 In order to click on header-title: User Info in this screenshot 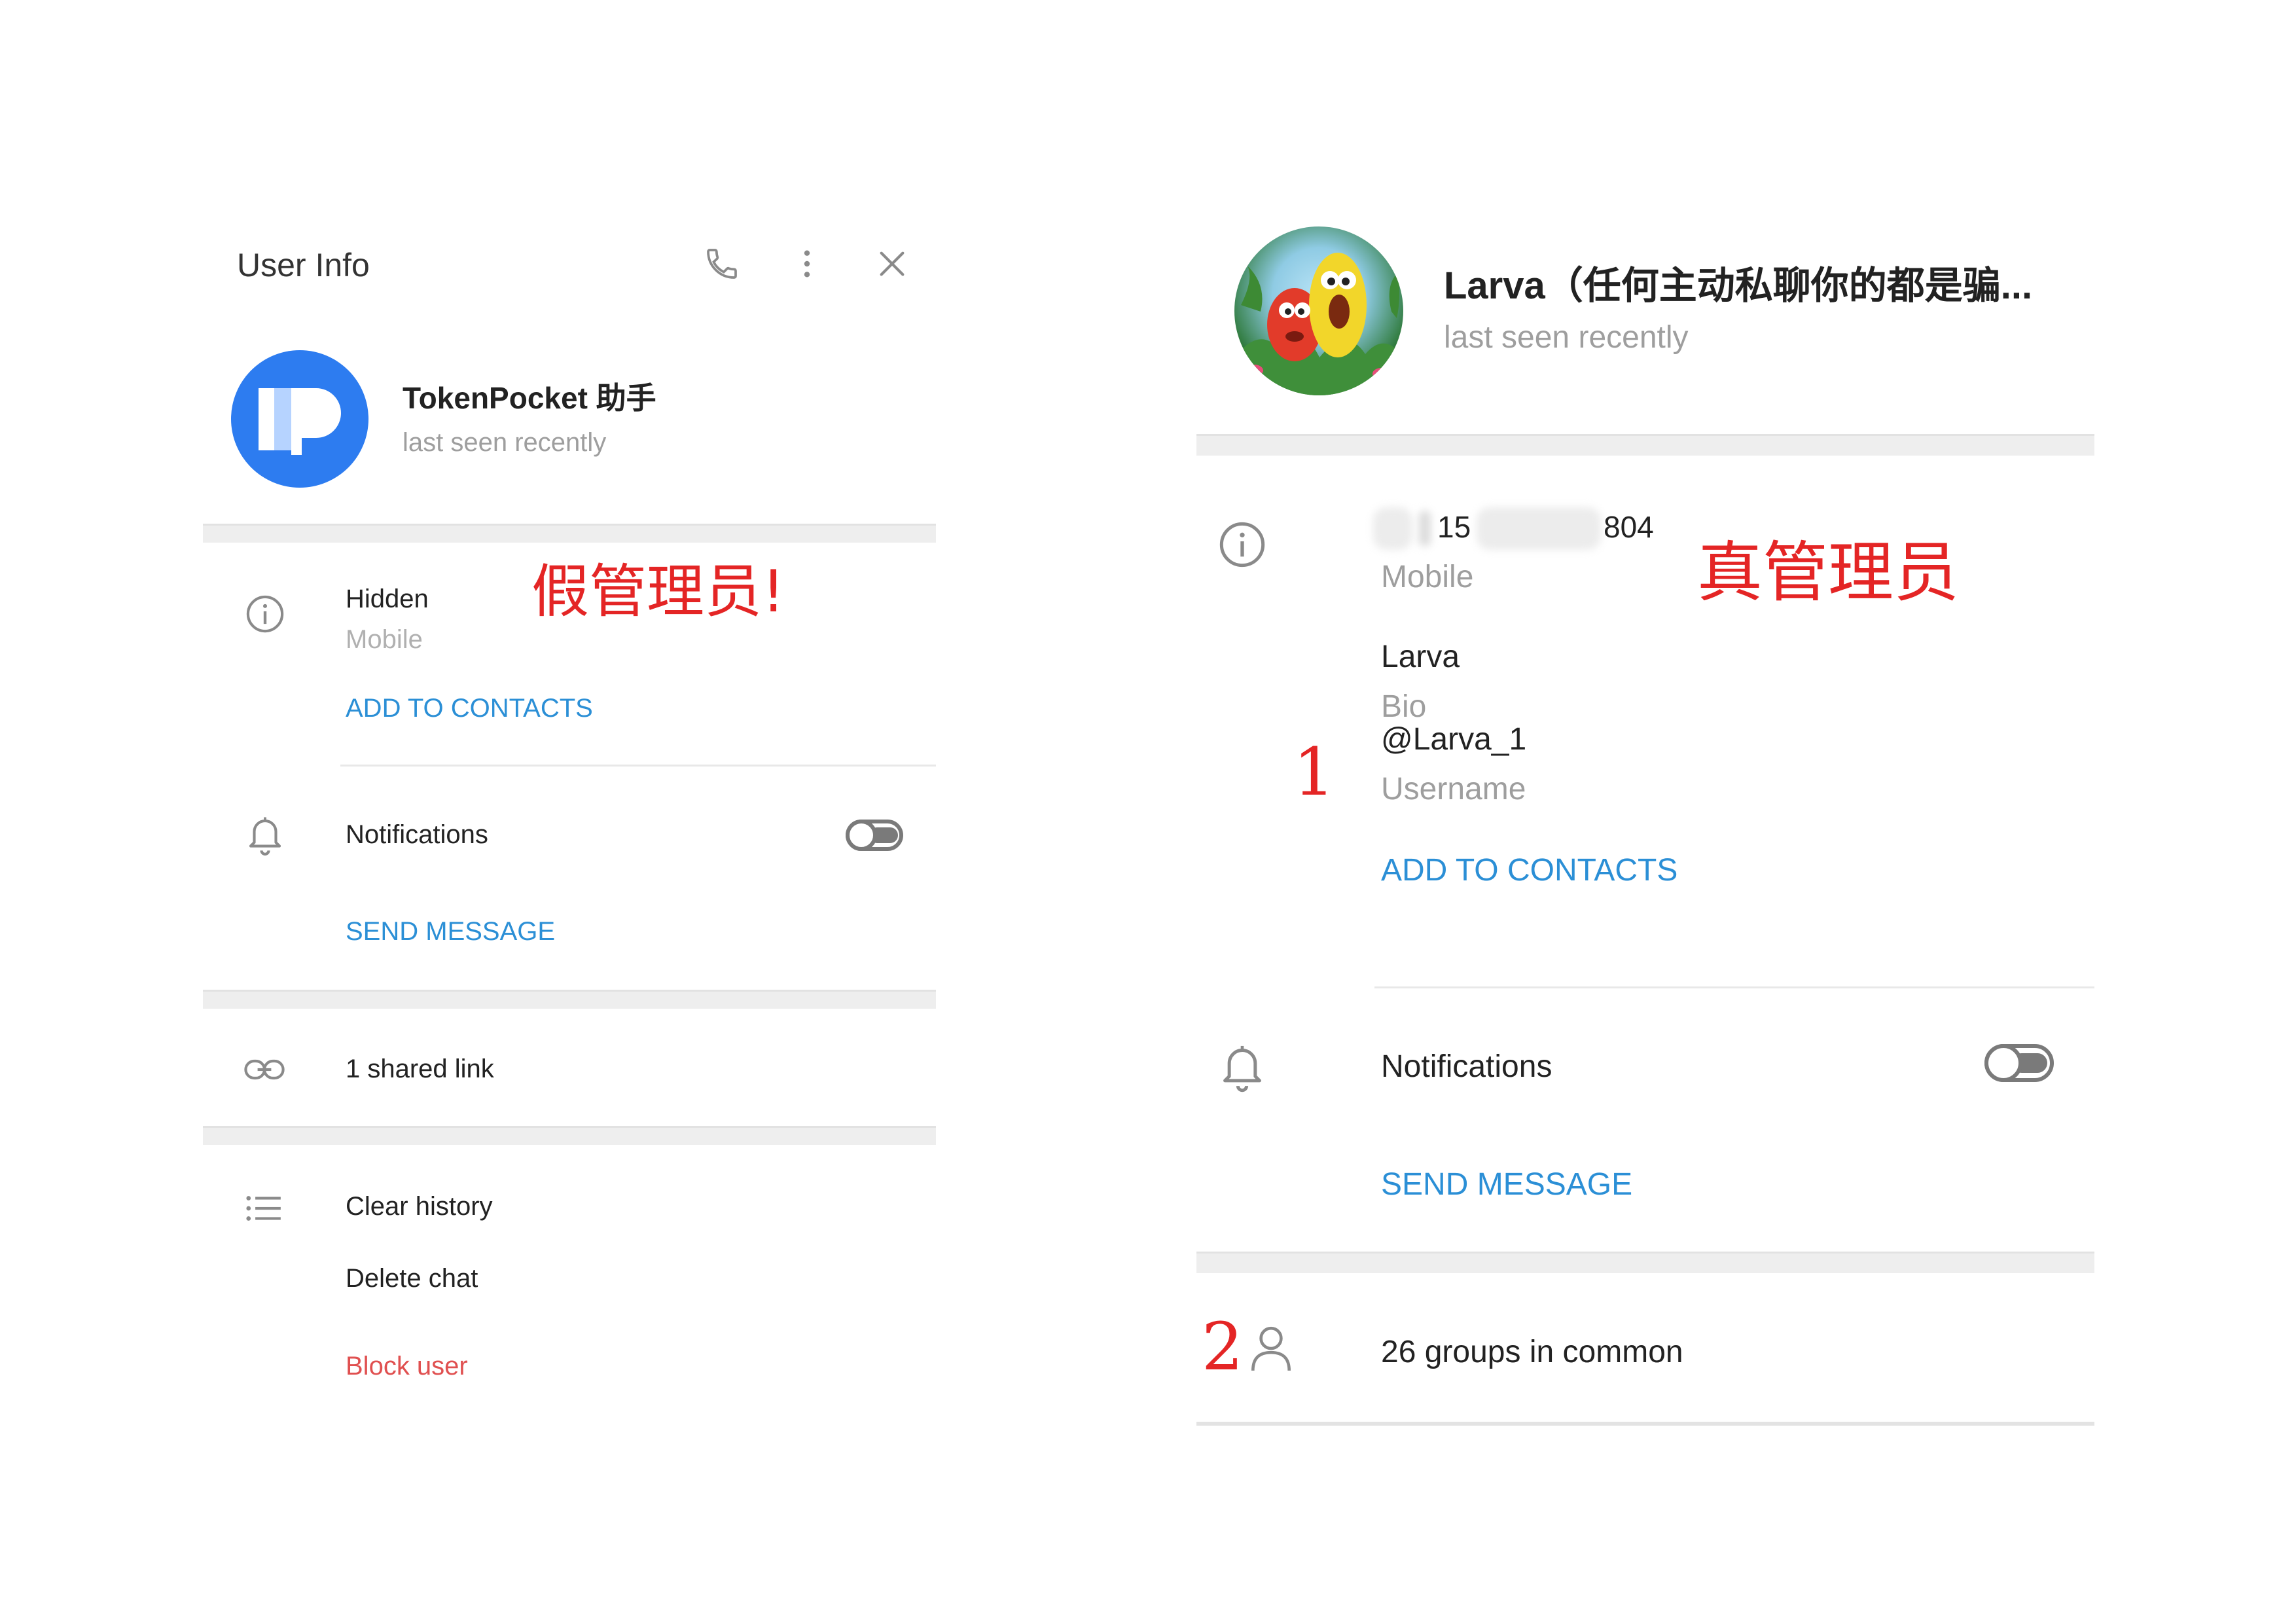, I will do `click(303, 265)`.